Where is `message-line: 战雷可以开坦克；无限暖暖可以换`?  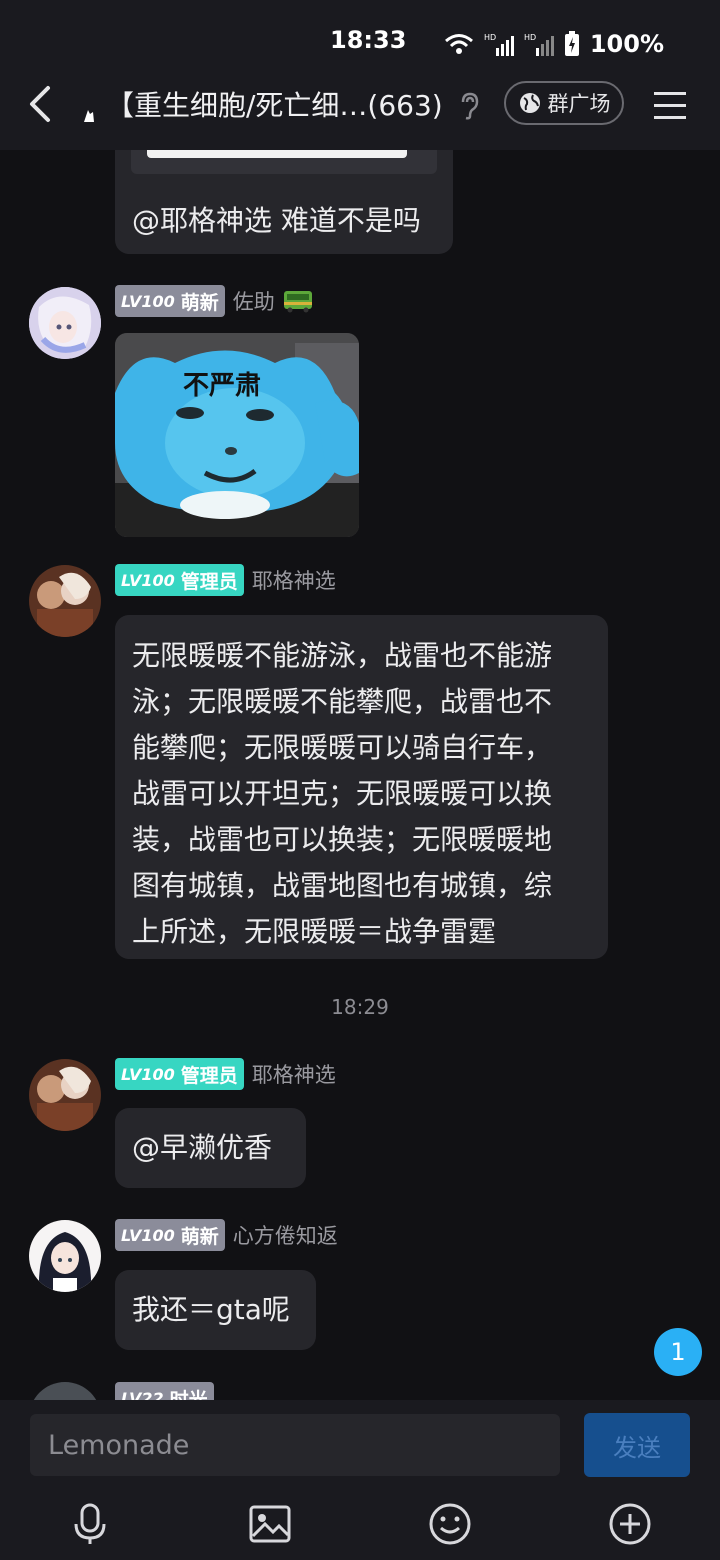 message-line: 战雷可以开坦克；无限暖暖可以换 is located at coordinates (342, 793).